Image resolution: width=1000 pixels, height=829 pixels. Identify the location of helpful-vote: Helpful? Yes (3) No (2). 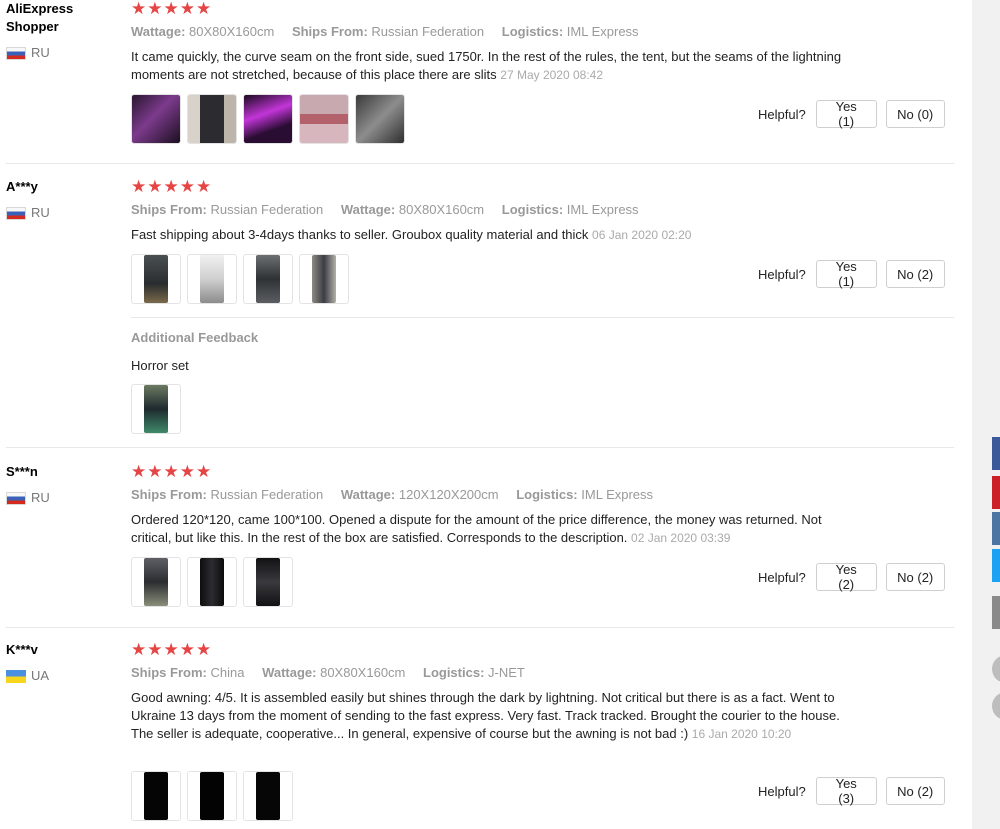
(851, 791).